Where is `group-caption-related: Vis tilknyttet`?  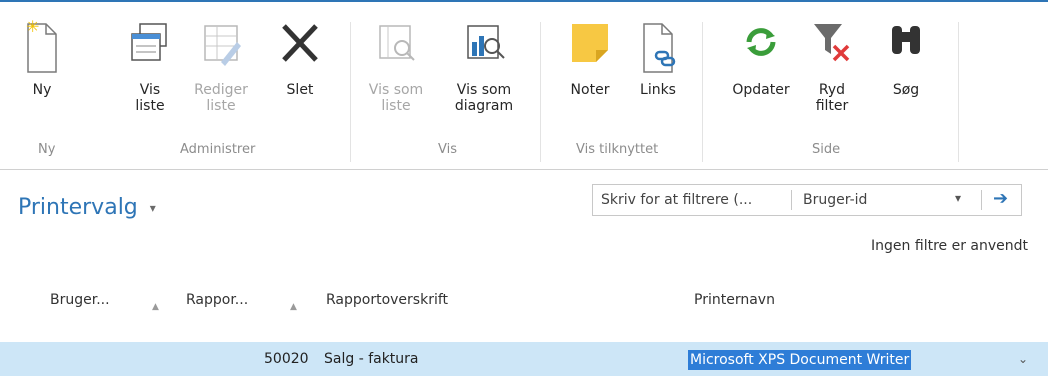 group-caption-related: Vis tilknyttet is located at coordinates (617, 149).